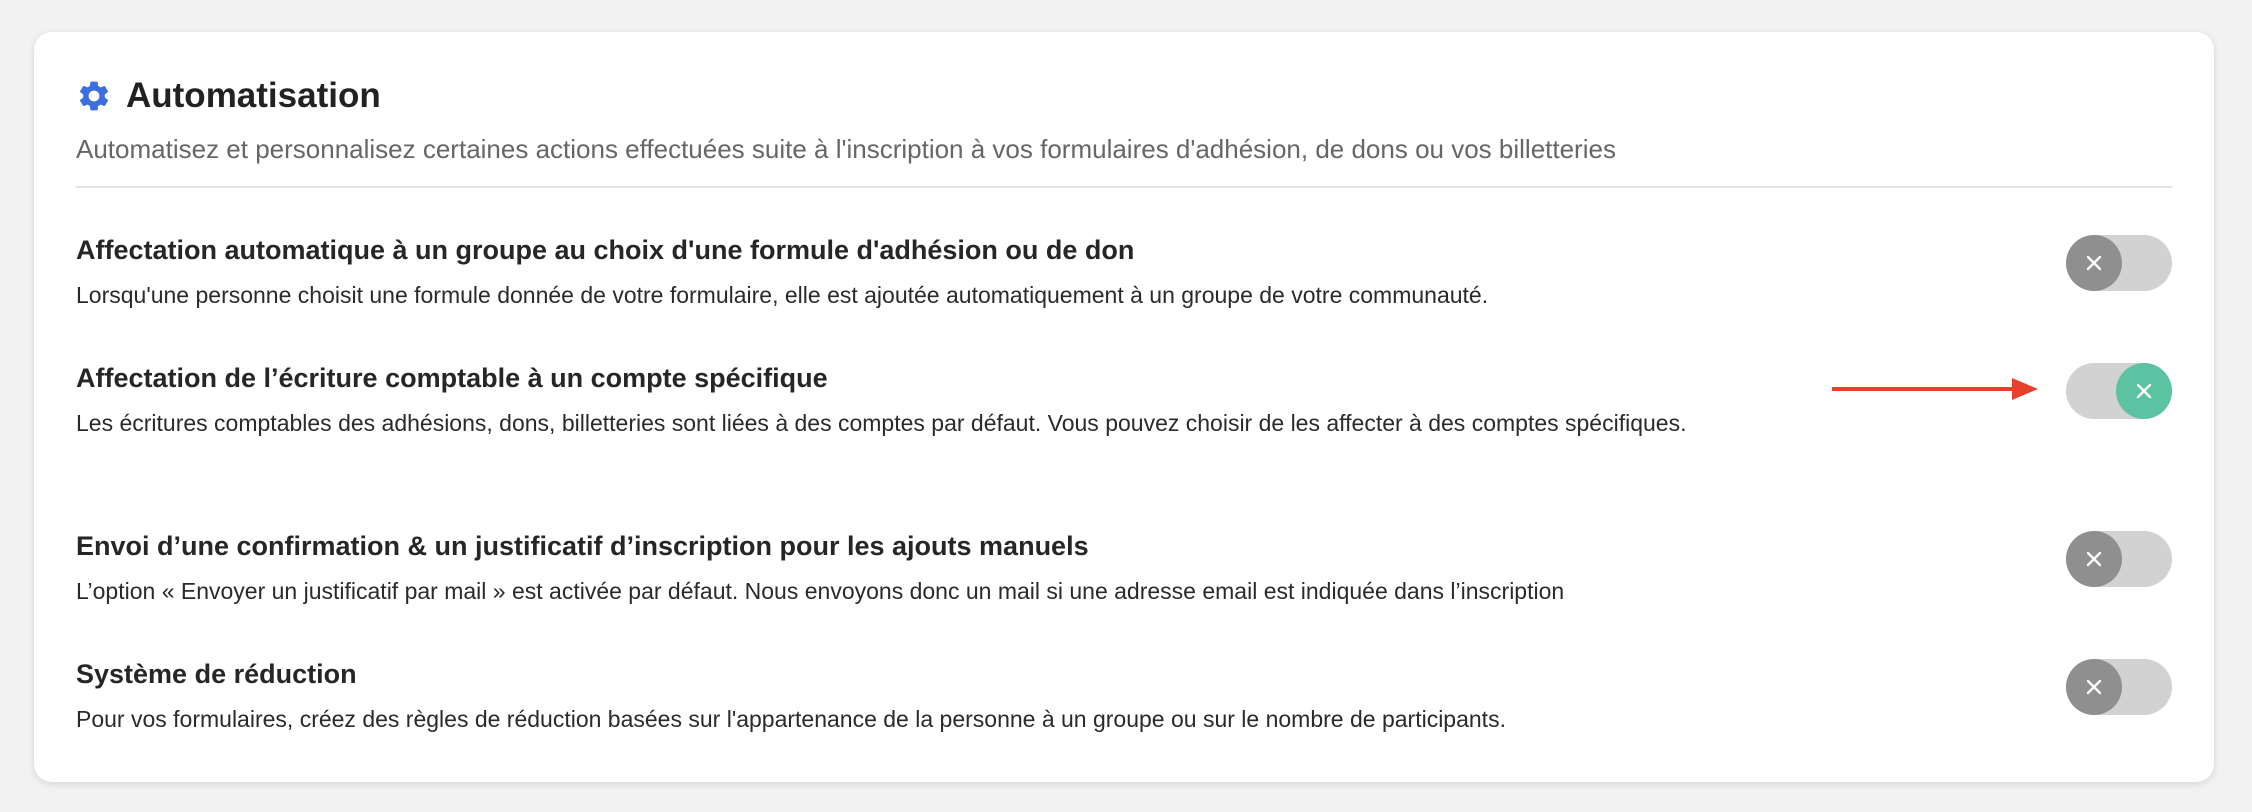 Image resolution: width=2252 pixels, height=812 pixels. What do you see at coordinates (253, 95) in the screenshot?
I see `page-title: Automatisation` at bounding box center [253, 95].